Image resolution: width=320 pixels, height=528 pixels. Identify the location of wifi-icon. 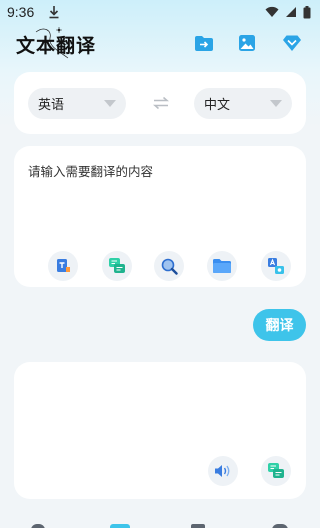
(272, 11).